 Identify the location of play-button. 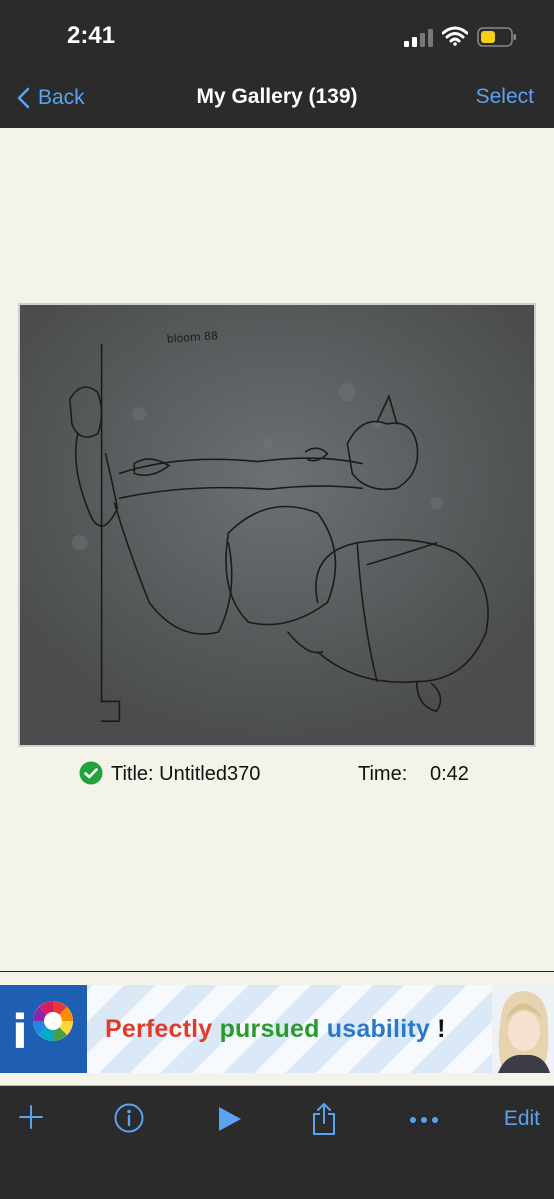
(230, 1119).